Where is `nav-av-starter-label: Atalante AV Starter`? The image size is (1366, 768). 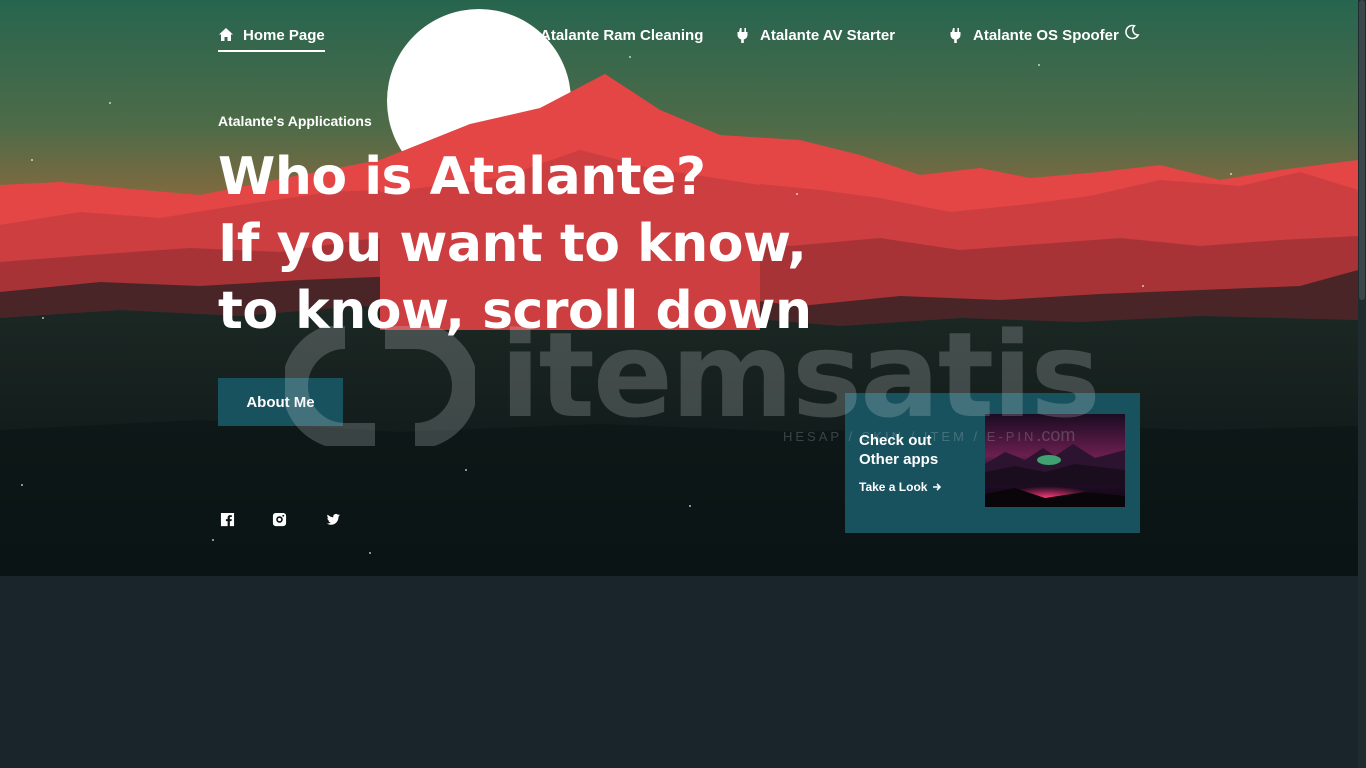
nav-av-starter-label: Atalante AV Starter is located at coordinates (828, 35).